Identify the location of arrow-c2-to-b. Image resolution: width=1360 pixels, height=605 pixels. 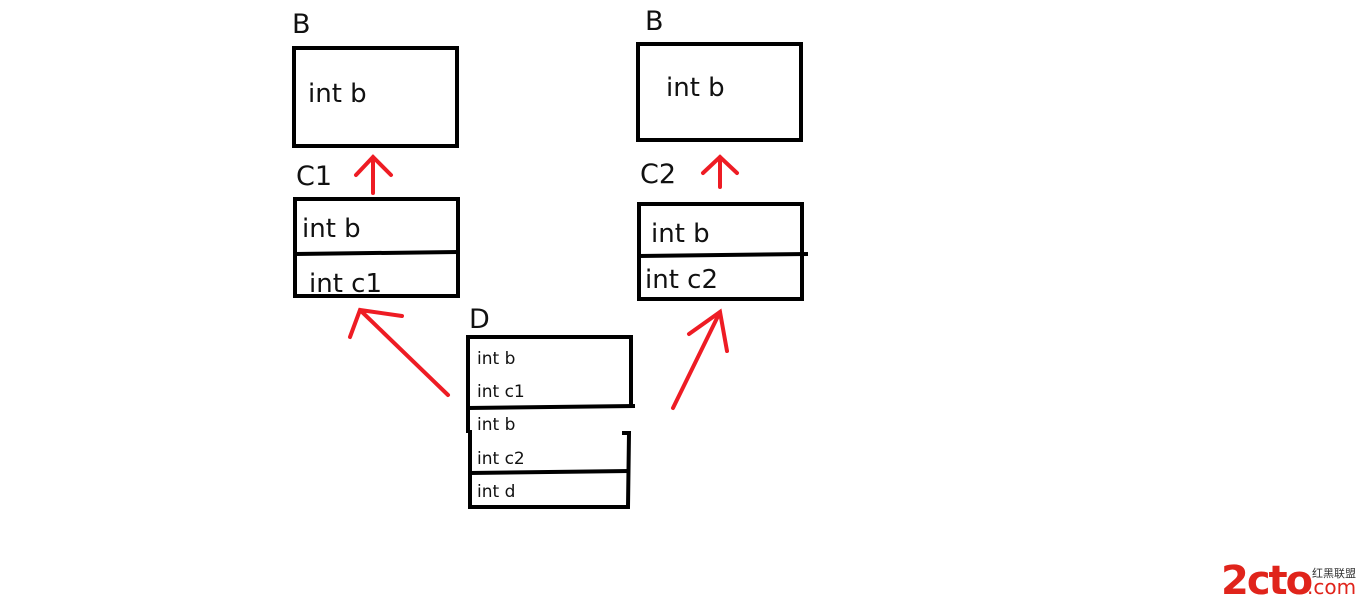
(720, 171).